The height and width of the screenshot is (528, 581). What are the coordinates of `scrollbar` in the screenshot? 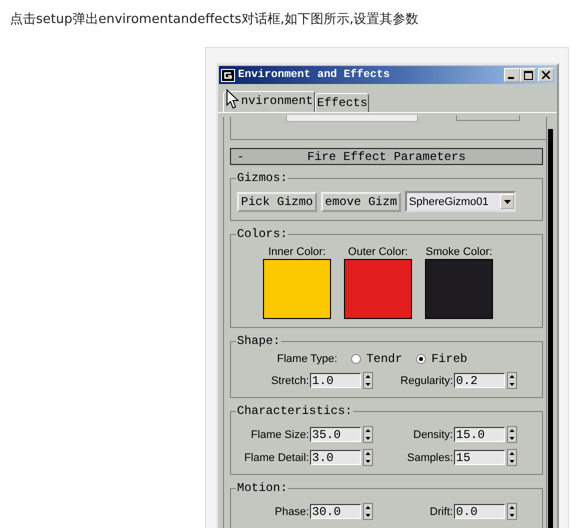 It's located at (550, 328).